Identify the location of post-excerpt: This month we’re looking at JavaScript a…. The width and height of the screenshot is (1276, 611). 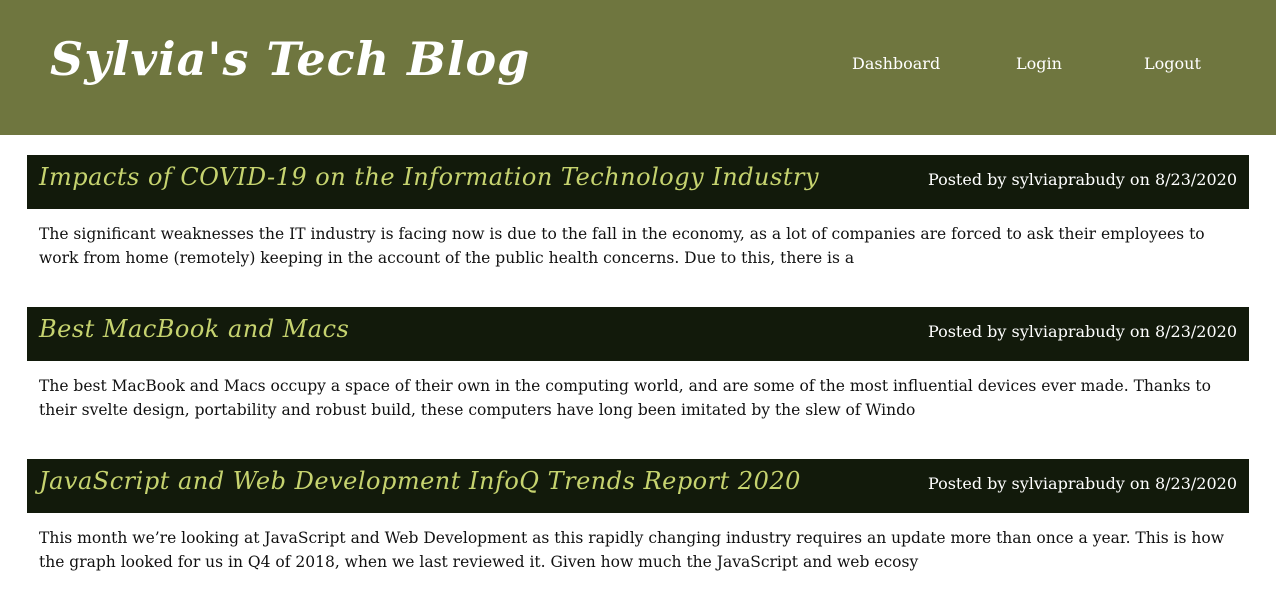
(632, 550).